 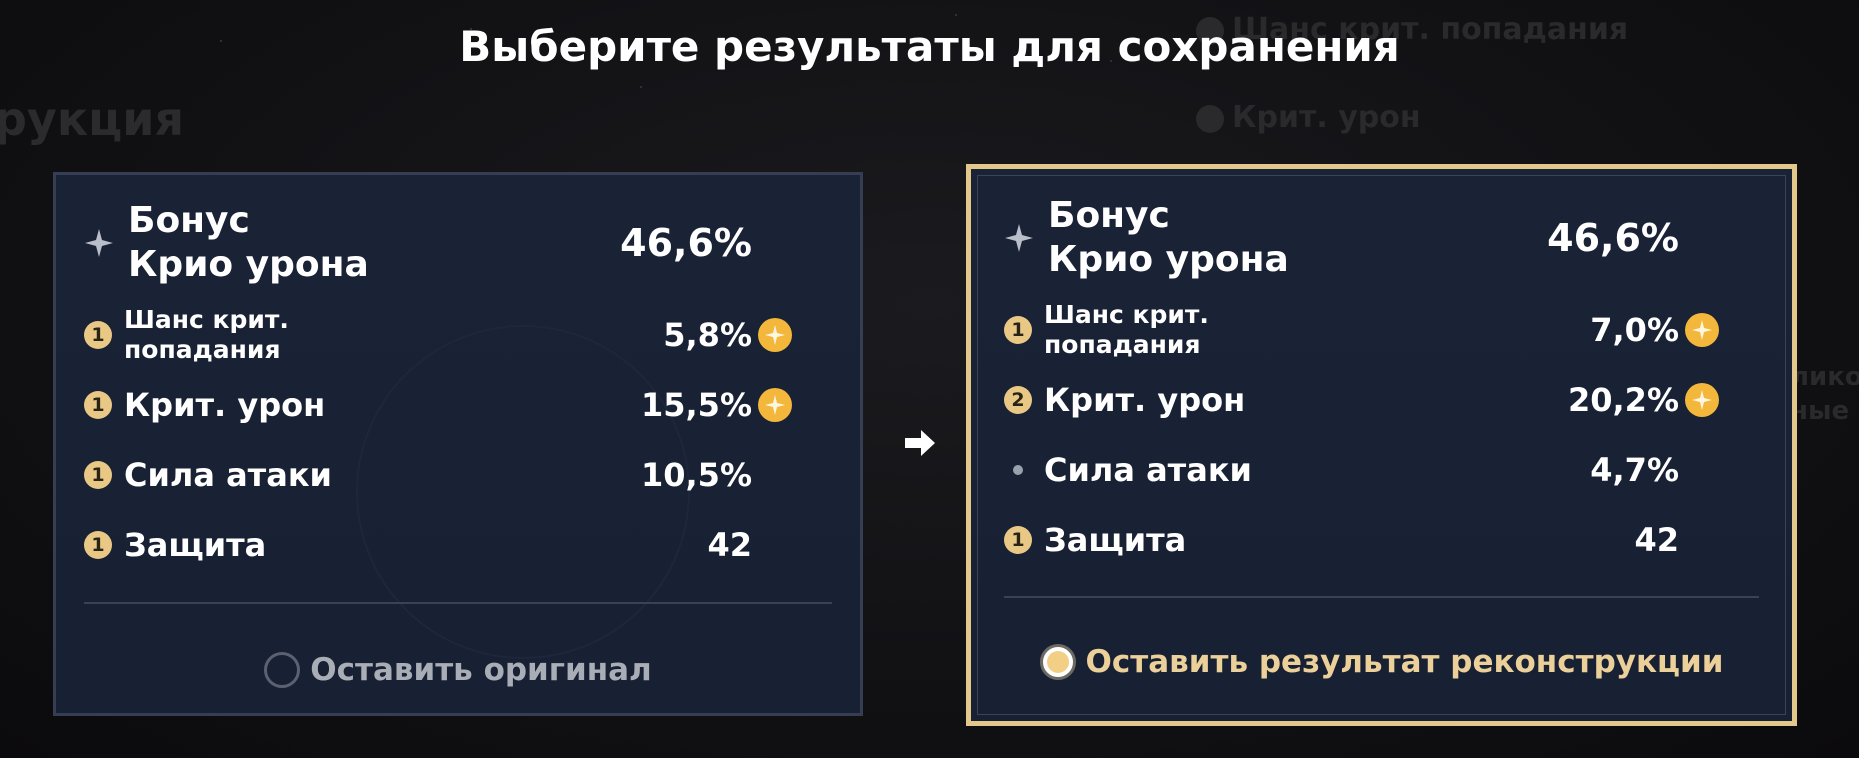 What do you see at coordinates (1623, 400) in the screenshot?
I see `substat-value: 20,2%` at bounding box center [1623, 400].